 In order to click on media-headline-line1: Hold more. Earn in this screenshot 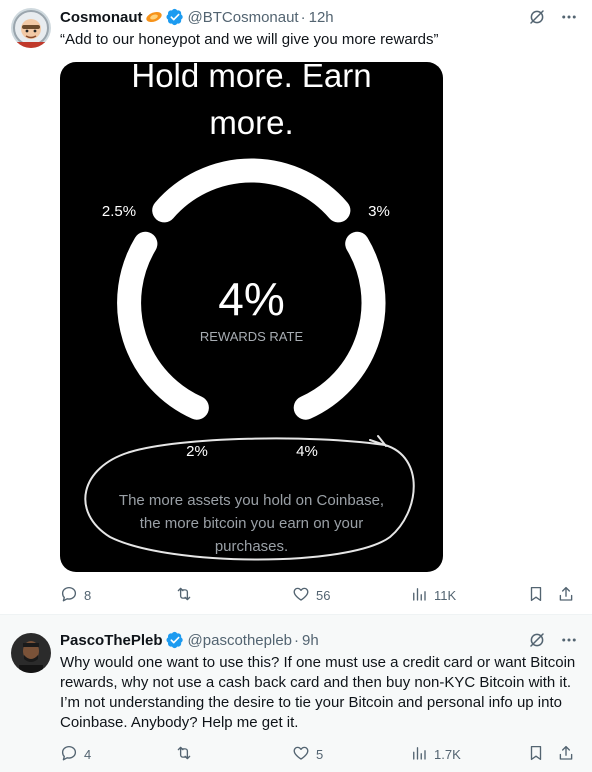, I will do `click(251, 78)`.